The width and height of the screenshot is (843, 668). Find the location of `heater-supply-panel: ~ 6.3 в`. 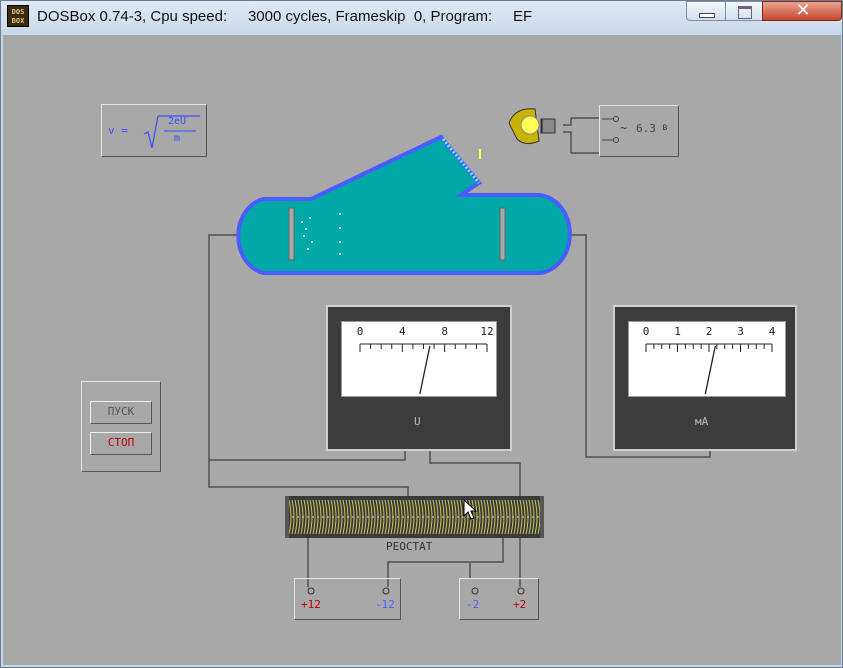

heater-supply-panel: ~ 6.3 в is located at coordinates (639, 131).